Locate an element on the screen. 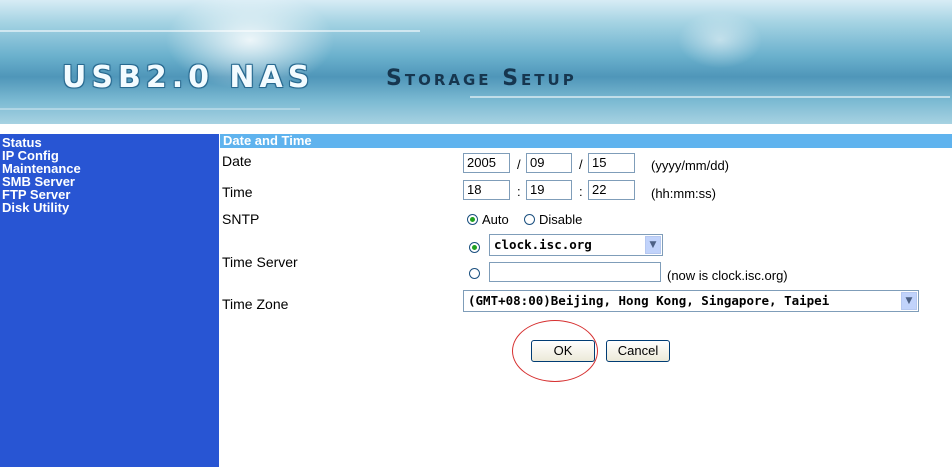 This screenshot has height=467, width=952. time-second-input: 22 is located at coordinates (611, 190).